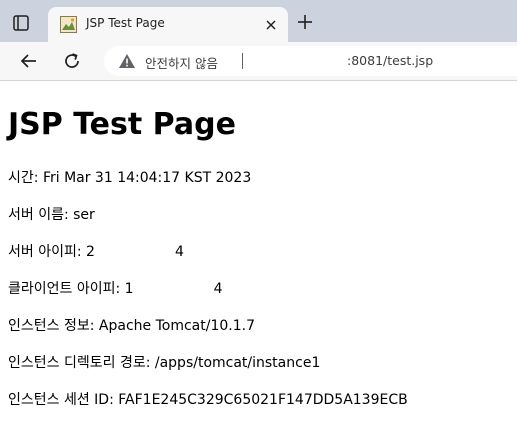  I want to click on server-name-line: 서버 이름: ser, so click(51, 215).